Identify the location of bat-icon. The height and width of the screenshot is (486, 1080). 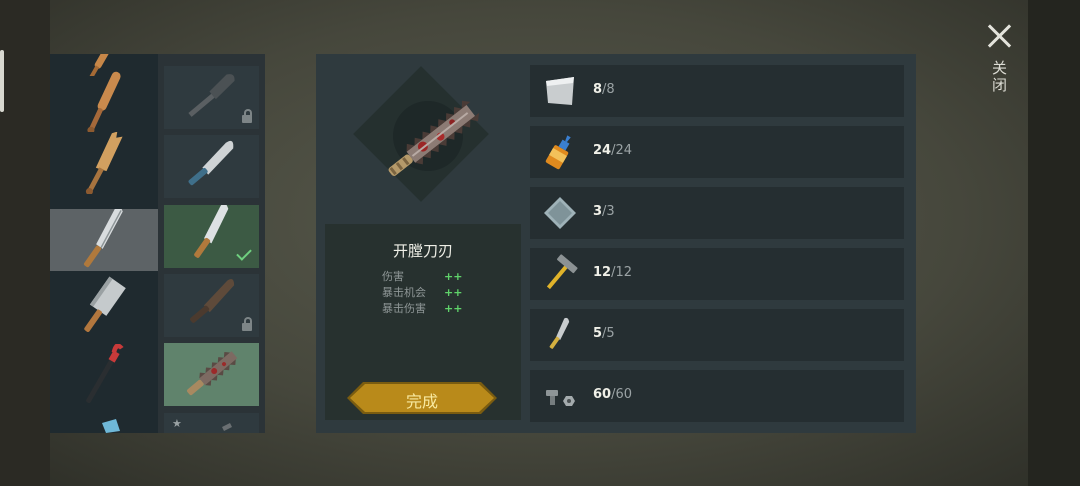
(104, 102).